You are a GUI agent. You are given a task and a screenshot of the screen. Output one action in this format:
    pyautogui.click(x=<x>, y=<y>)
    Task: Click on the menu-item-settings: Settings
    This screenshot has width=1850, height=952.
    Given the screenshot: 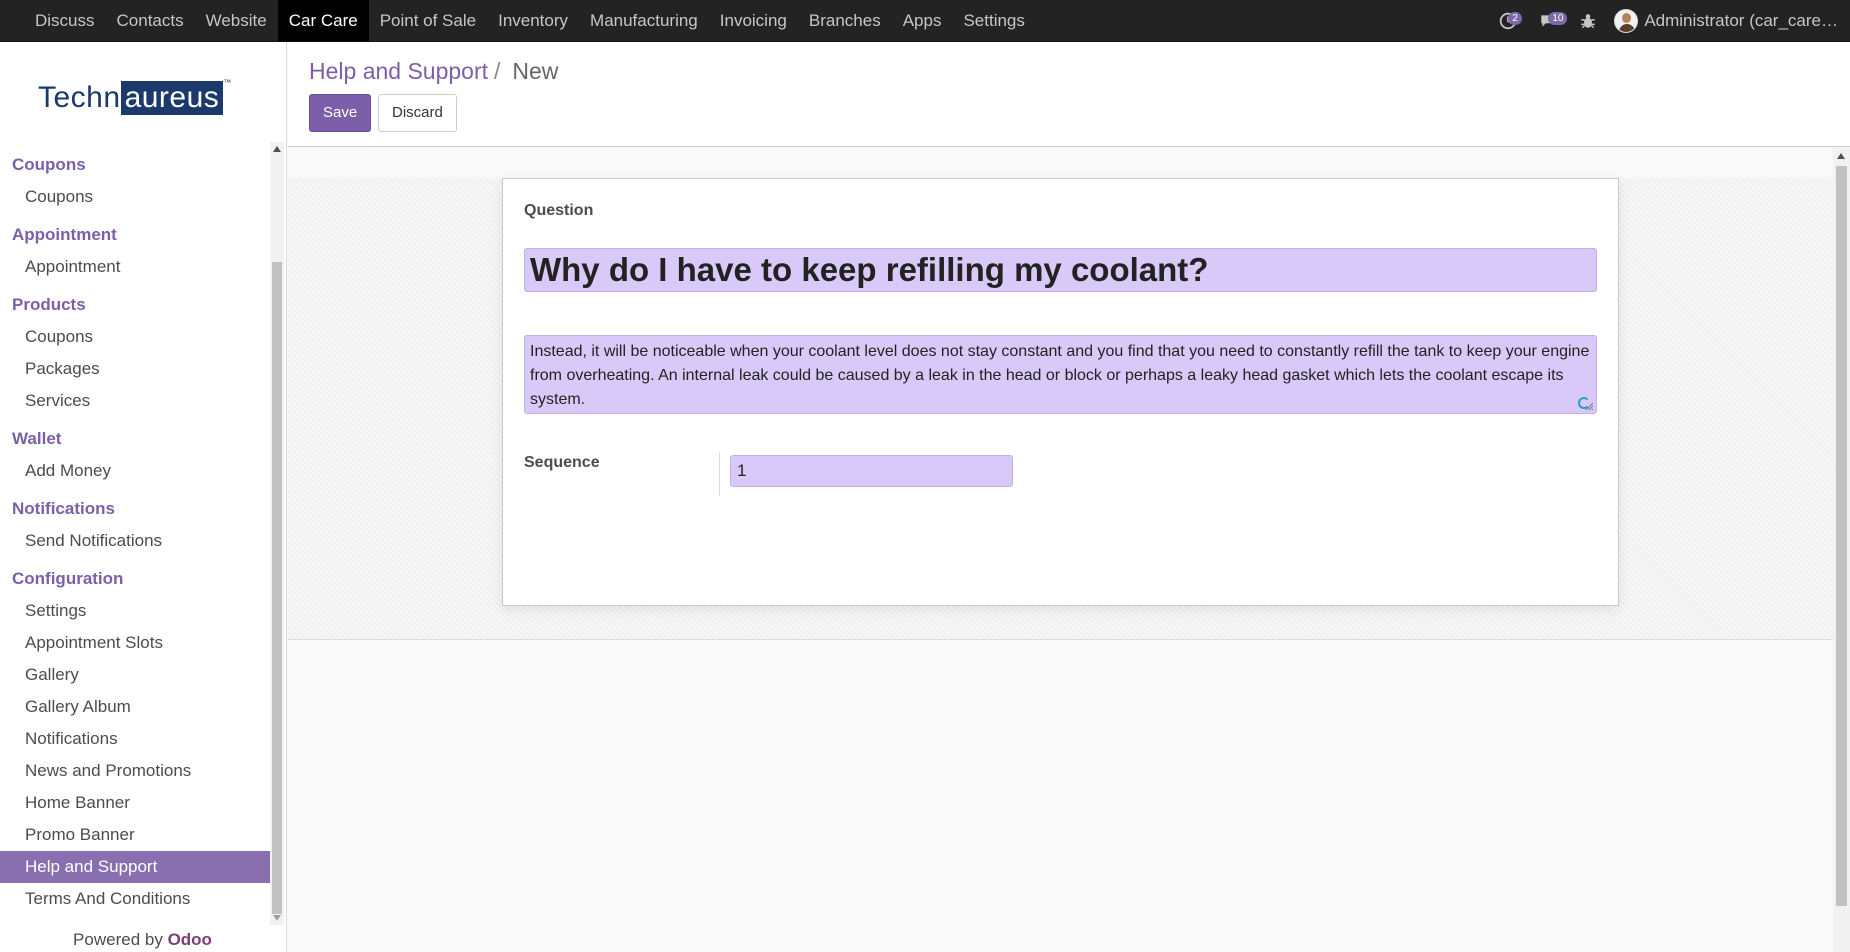 What is the action you would take?
    pyautogui.click(x=993, y=20)
    